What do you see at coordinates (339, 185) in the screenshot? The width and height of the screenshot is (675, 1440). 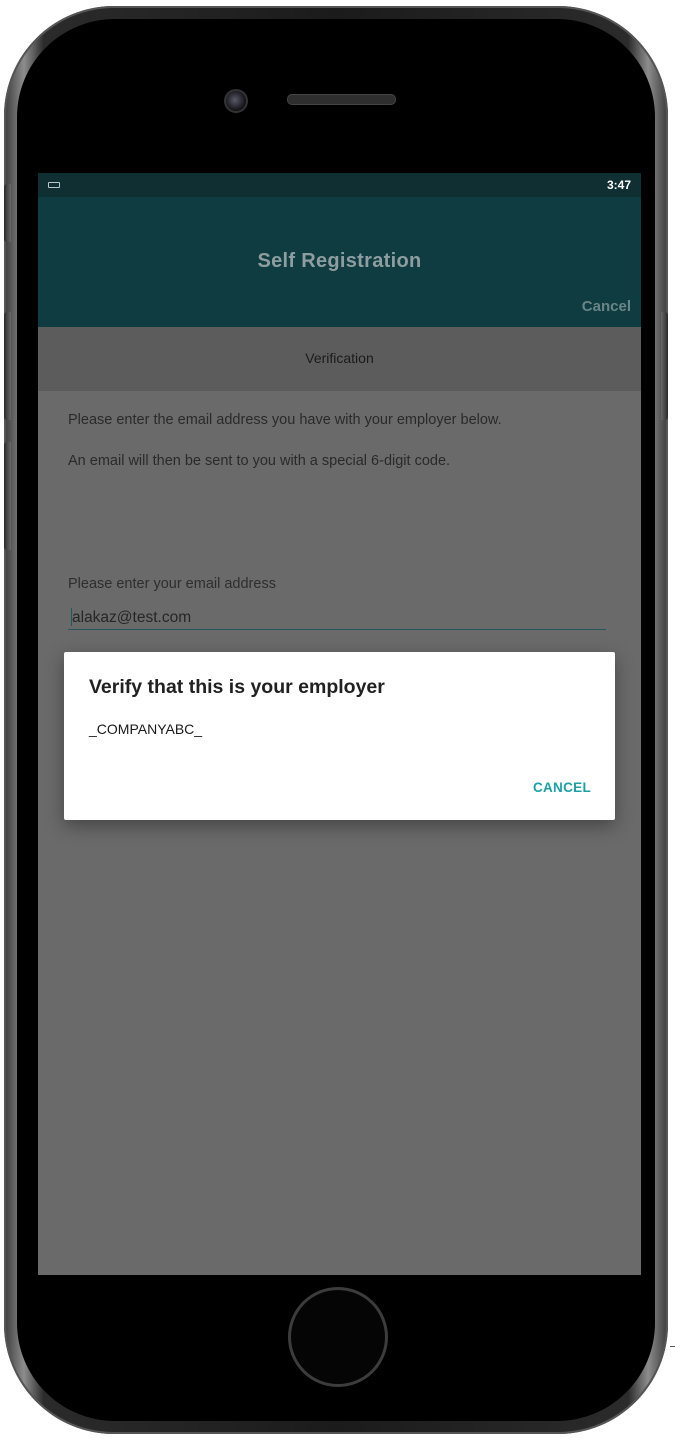 I see `status-bar: 3:47` at bounding box center [339, 185].